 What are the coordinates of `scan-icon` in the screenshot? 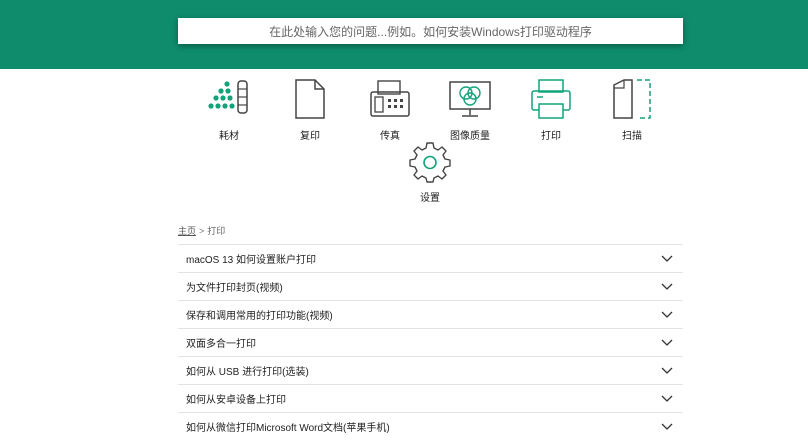 It's located at (632, 99).